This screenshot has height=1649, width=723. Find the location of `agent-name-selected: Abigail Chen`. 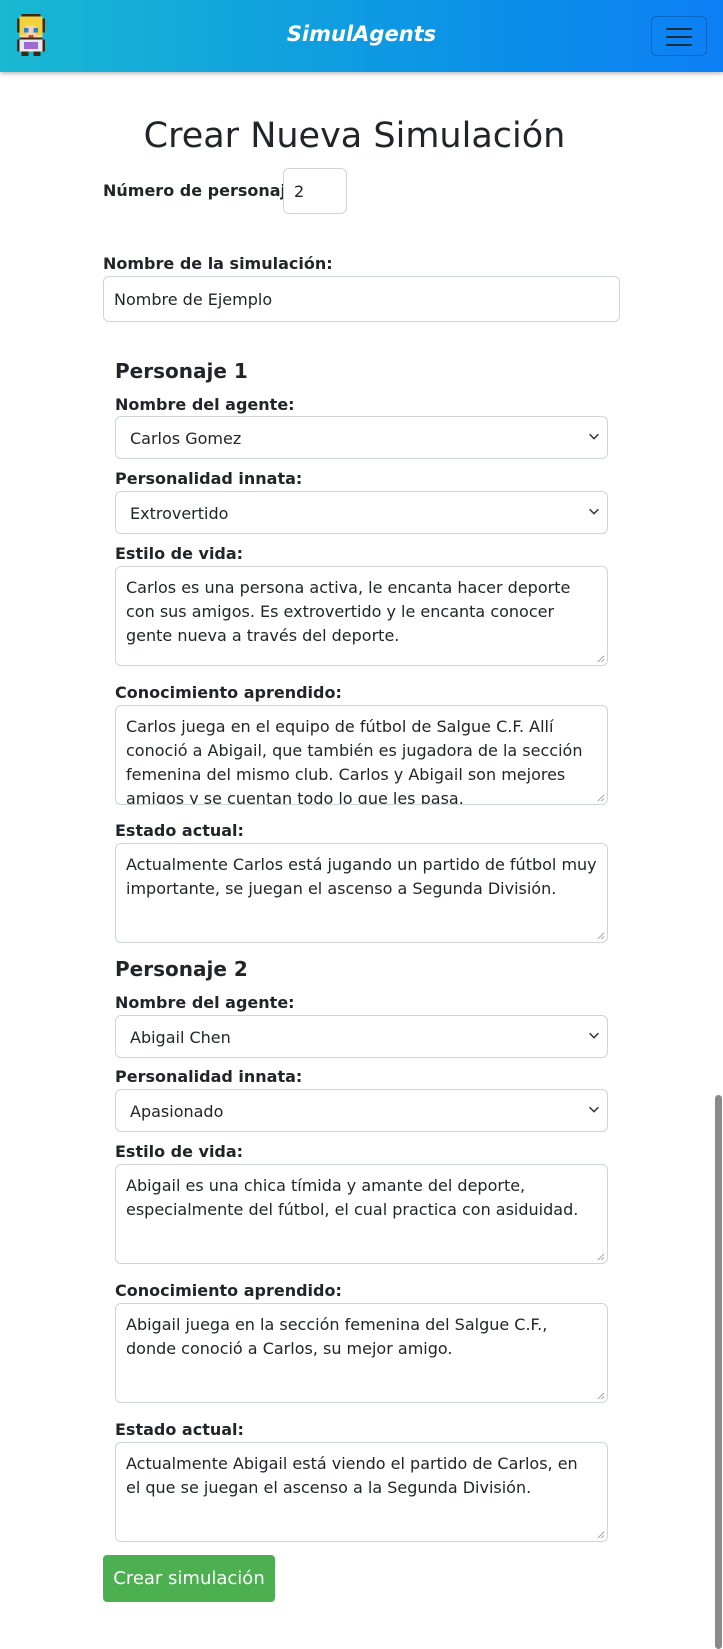

agent-name-selected: Abigail Chen is located at coordinates (180, 1037).